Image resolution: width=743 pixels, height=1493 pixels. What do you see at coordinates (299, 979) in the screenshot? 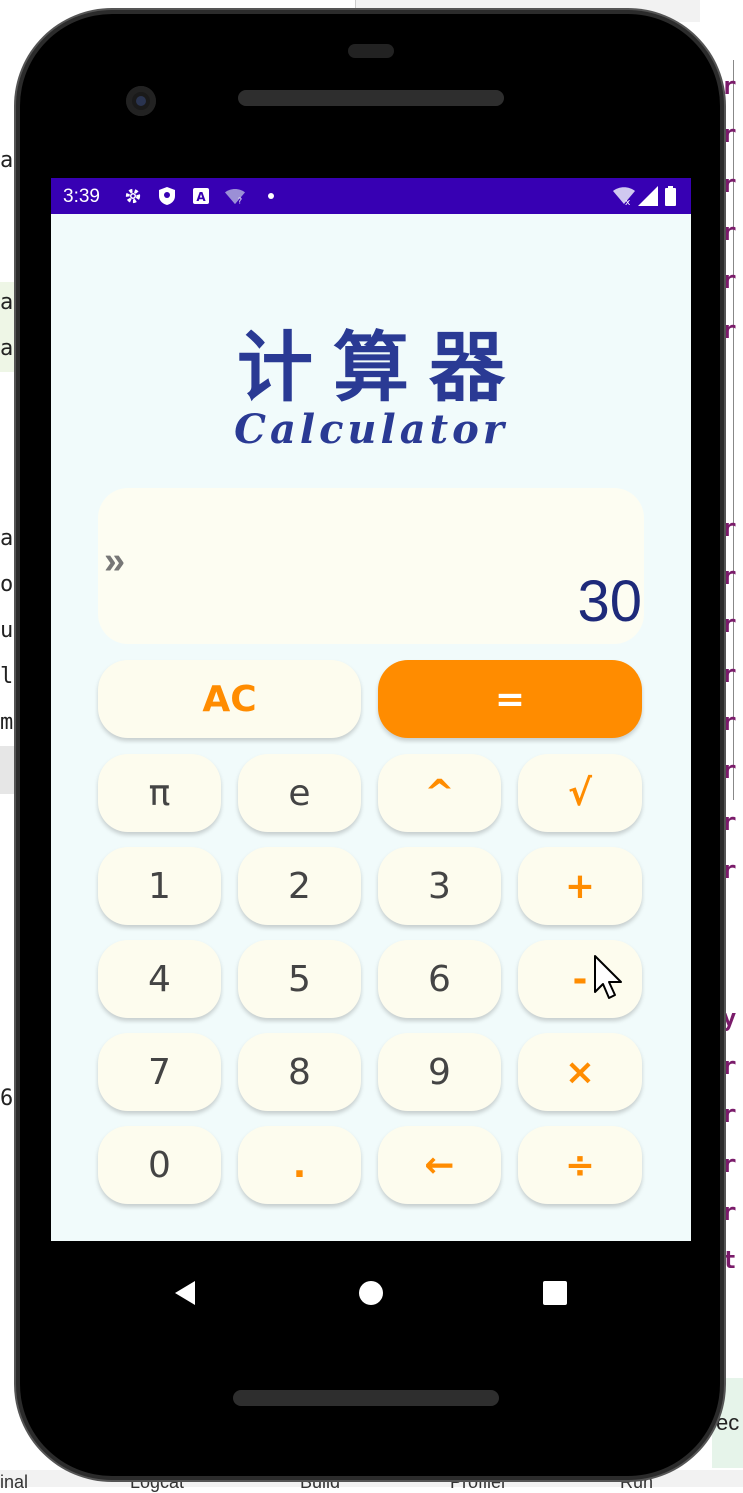
I see `digit-5-button: 5` at bounding box center [299, 979].